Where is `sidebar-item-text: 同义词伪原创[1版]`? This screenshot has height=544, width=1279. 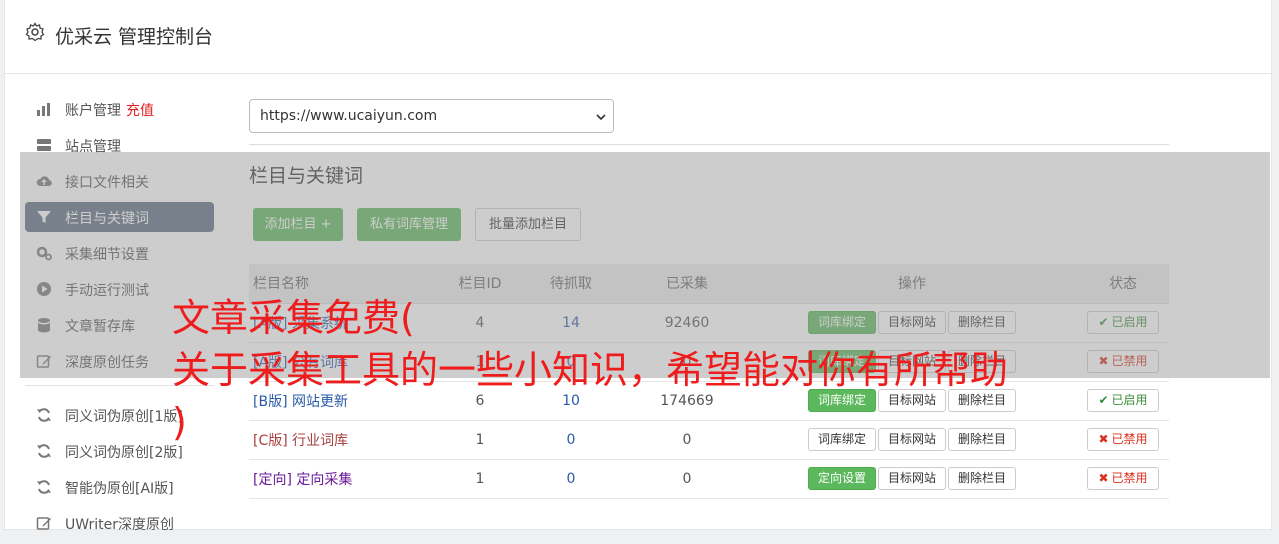
sidebar-item-text: 同义词伪原创[1版] is located at coordinates (124, 417).